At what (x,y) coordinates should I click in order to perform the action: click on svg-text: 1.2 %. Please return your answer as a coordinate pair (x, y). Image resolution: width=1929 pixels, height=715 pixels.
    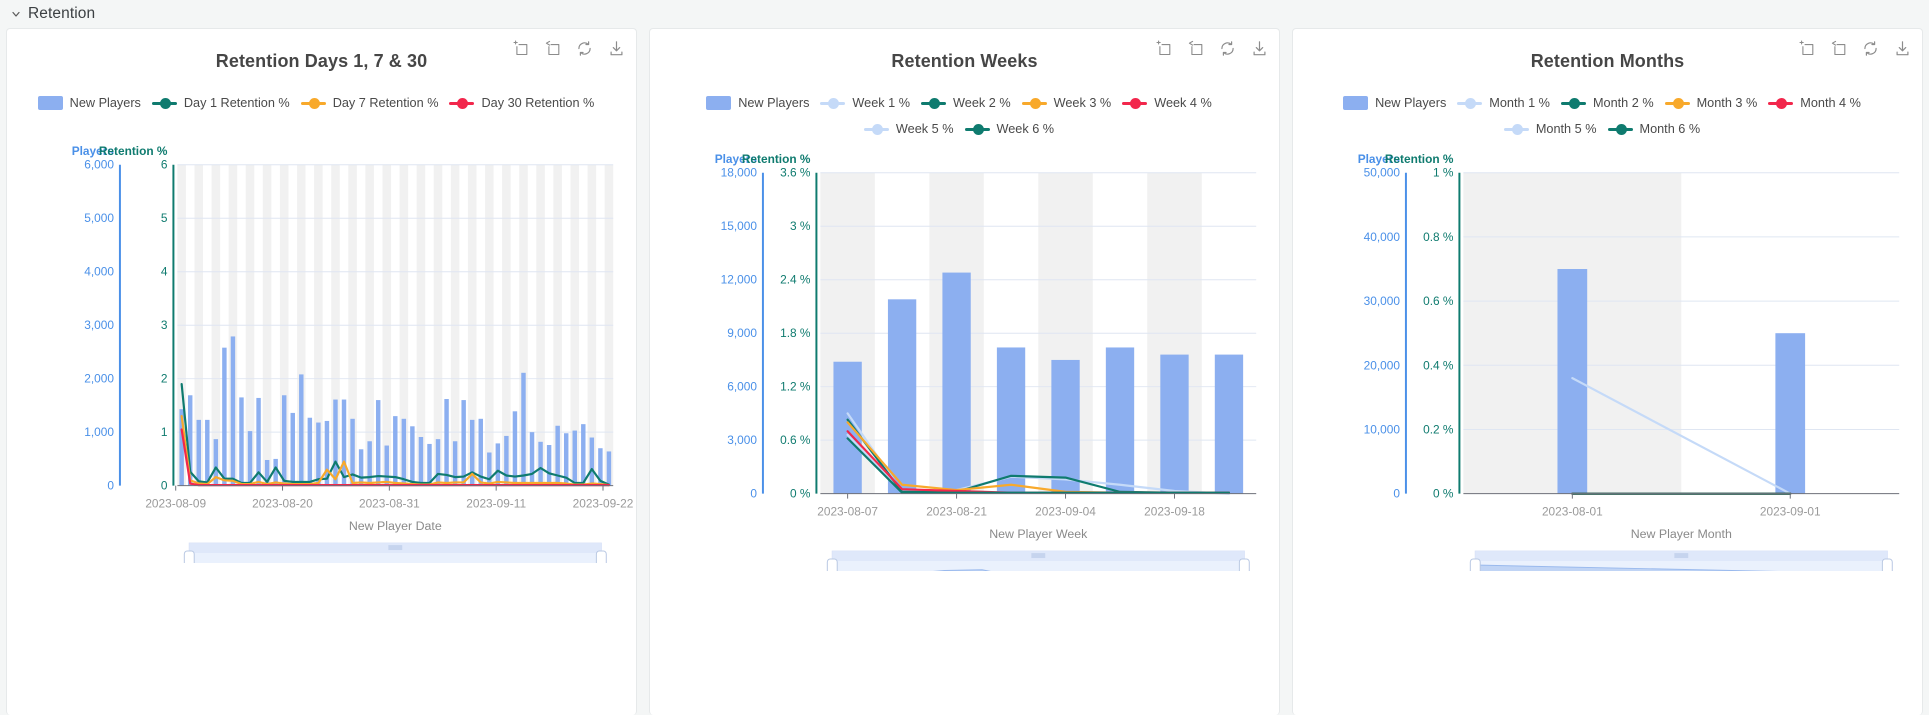
    Looking at the image, I should click on (795, 387).